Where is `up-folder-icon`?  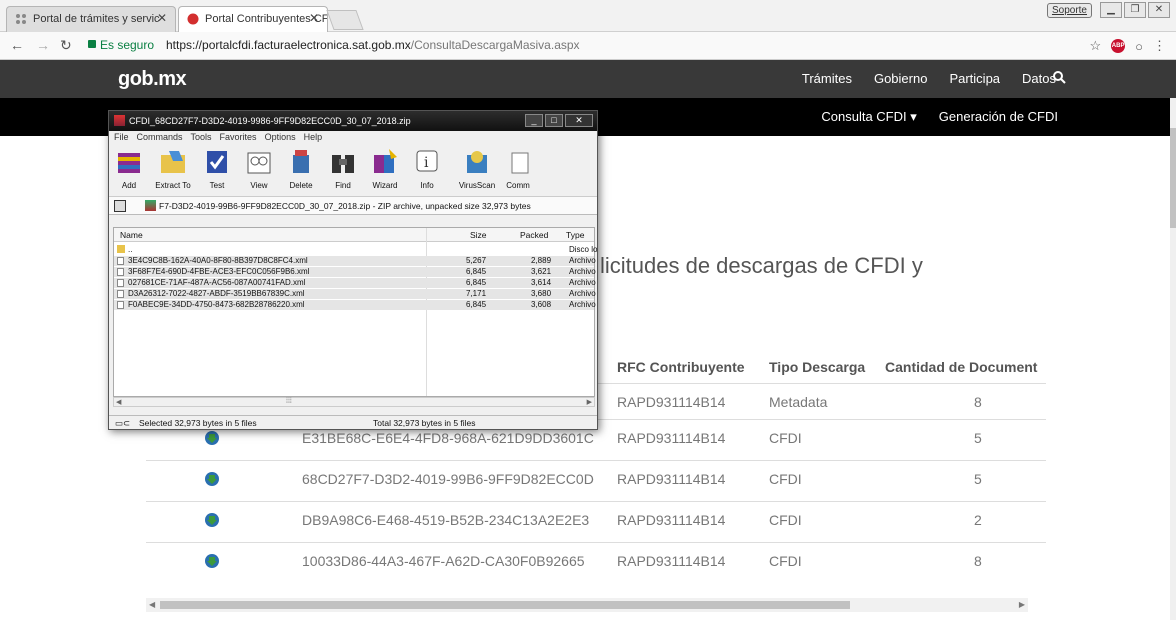 up-folder-icon is located at coordinates (120, 206).